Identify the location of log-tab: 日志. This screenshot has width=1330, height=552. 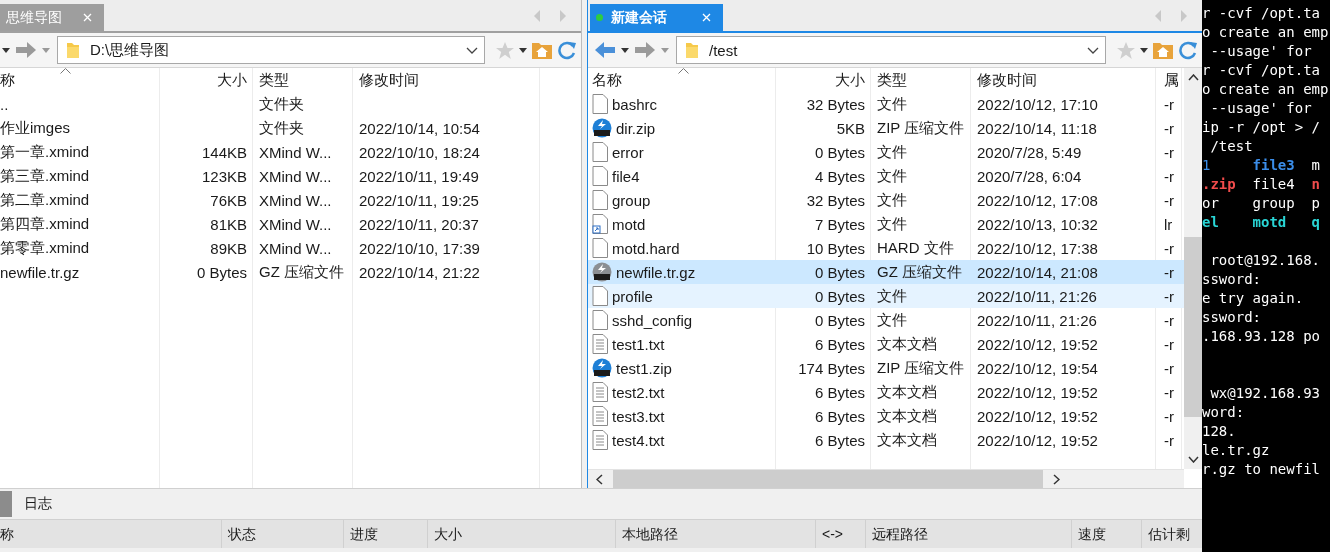
(38, 504).